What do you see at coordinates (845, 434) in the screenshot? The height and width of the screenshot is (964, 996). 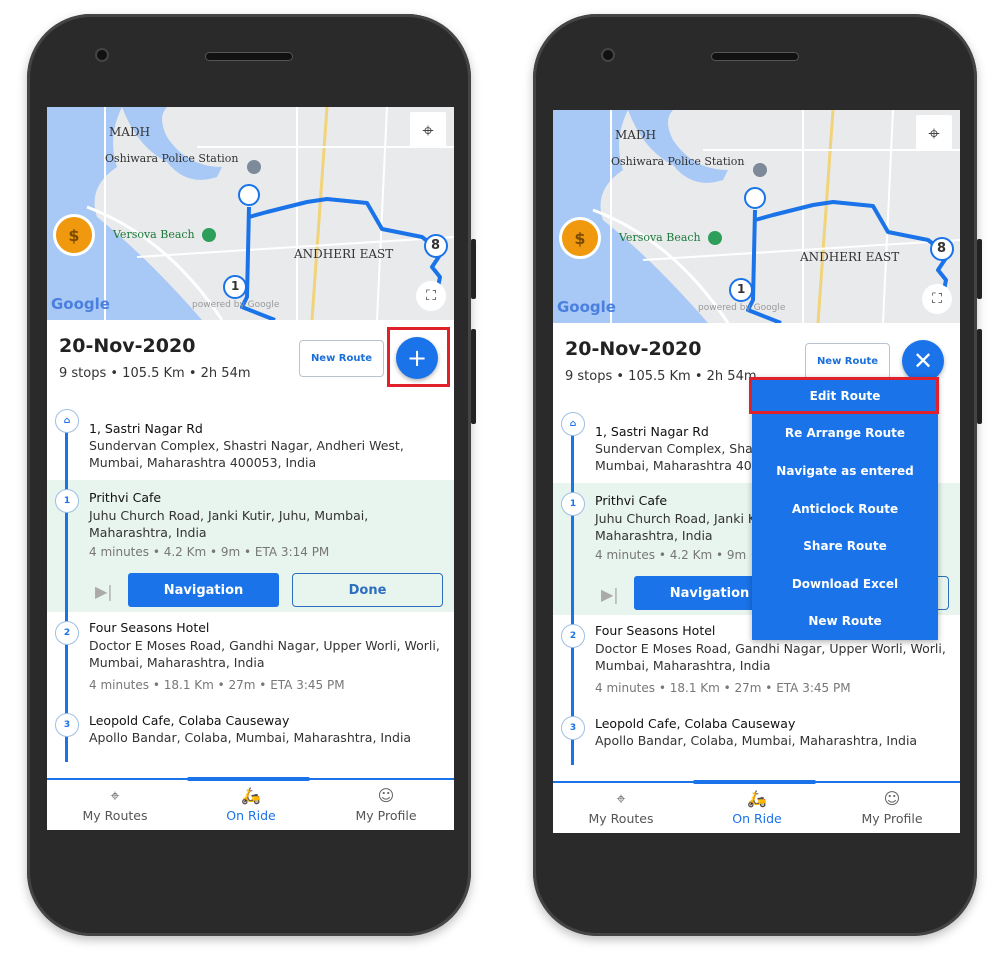 I see `menu-item: Re Arrange Route` at bounding box center [845, 434].